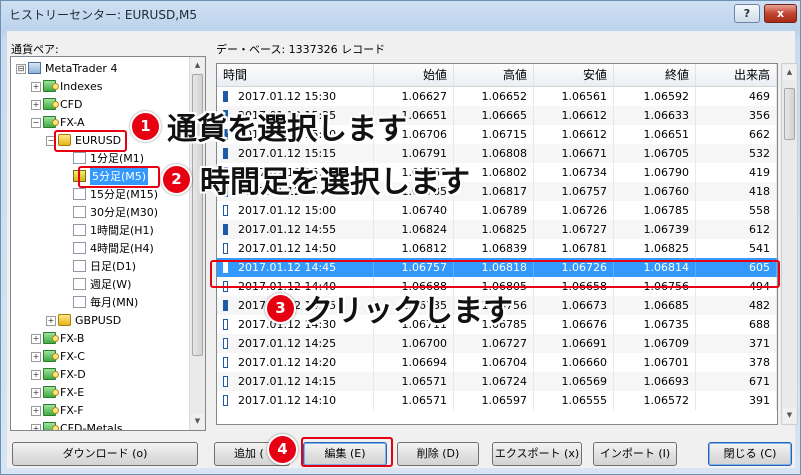 The height and width of the screenshot is (475, 801). What do you see at coordinates (759, 400) in the screenshot?
I see `cell-text: 391` at bounding box center [759, 400].